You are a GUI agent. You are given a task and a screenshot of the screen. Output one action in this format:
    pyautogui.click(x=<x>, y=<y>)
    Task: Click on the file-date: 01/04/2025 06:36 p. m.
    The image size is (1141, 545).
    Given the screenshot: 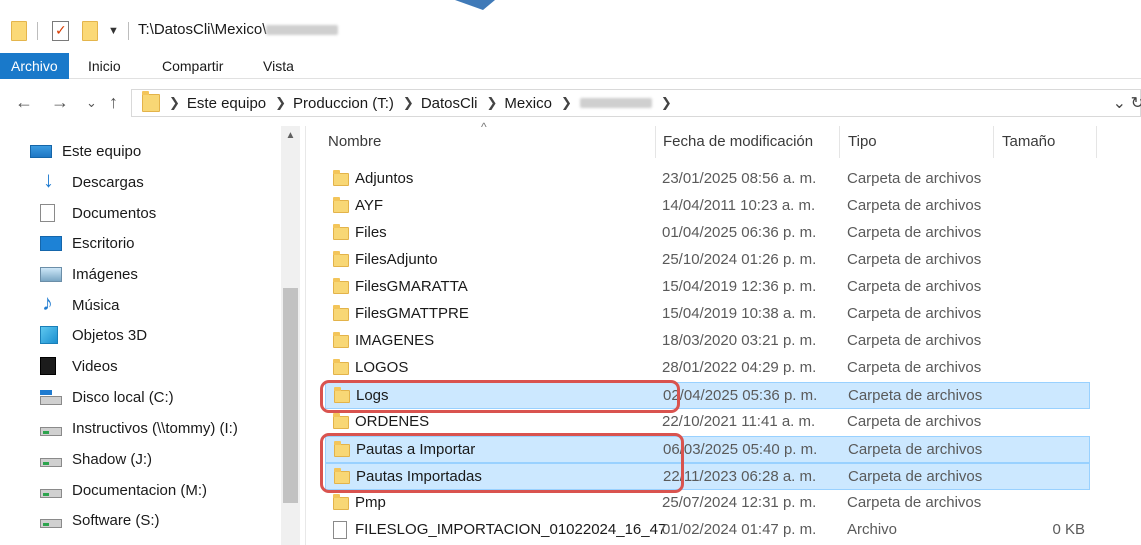 What is the action you would take?
    pyautogui.click(x=739, y=232)
    